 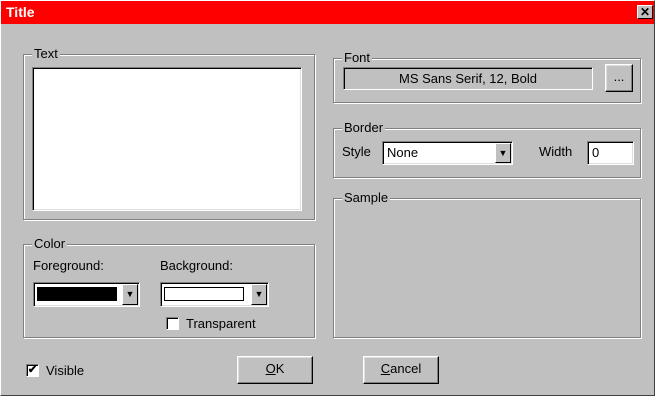 I want to click on border-width-value: 0, so click(x=596, y=152).